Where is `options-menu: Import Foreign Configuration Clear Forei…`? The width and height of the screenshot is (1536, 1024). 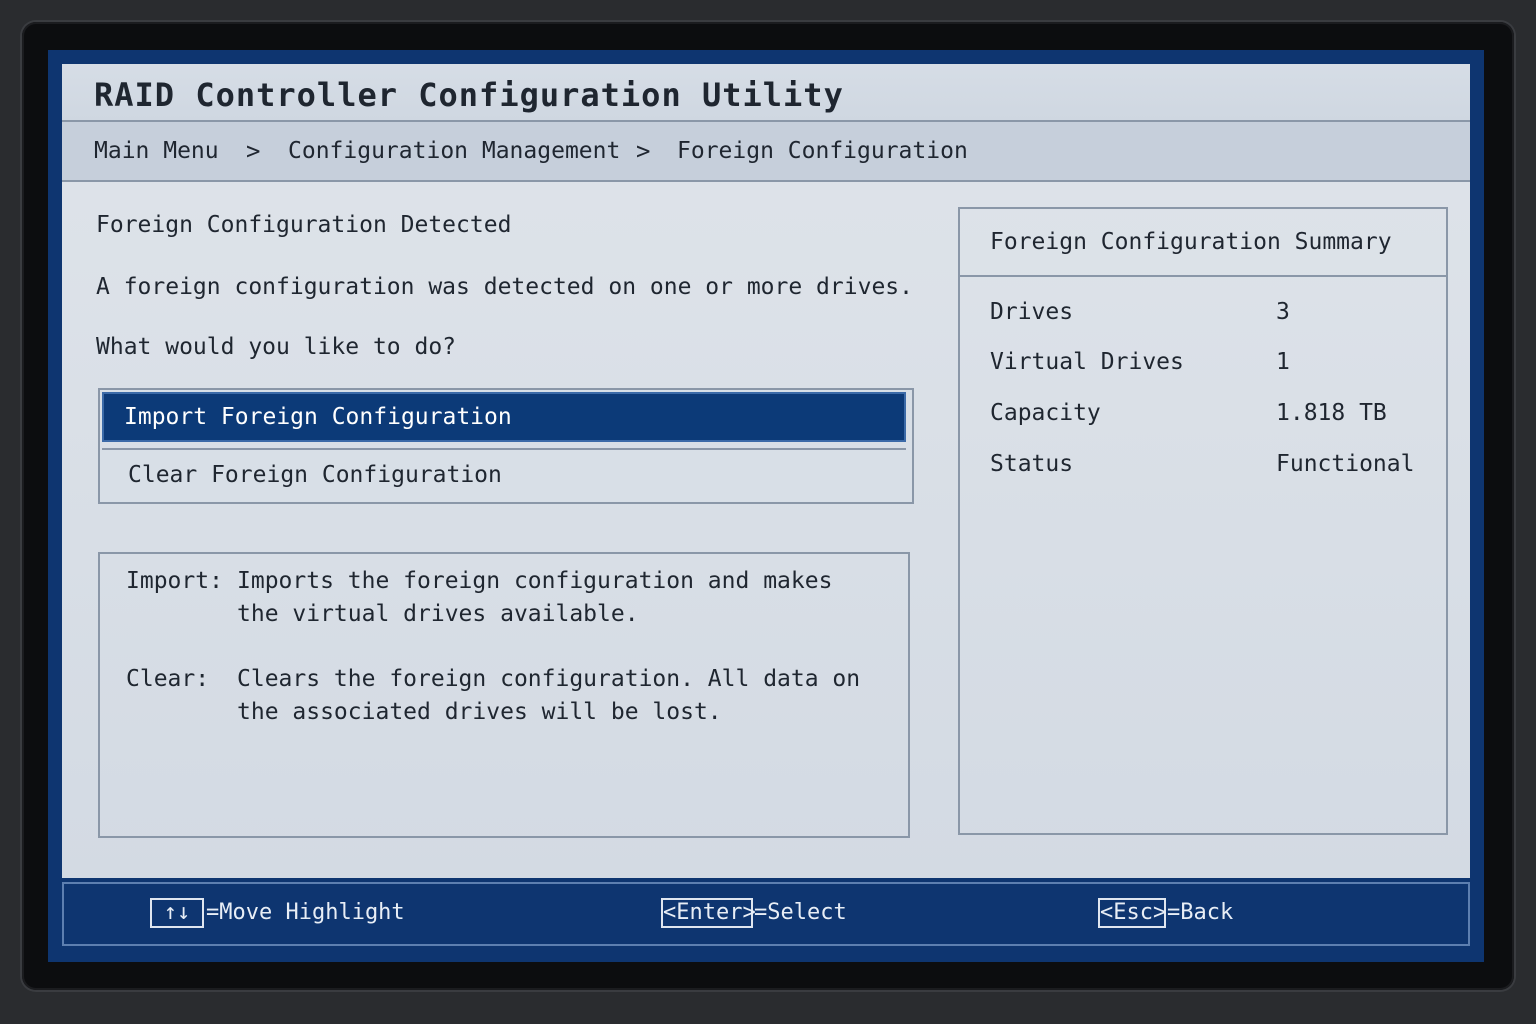 options-menu: Import Foreign Configuration Clear Forei… is located at coordinates (506, 446).